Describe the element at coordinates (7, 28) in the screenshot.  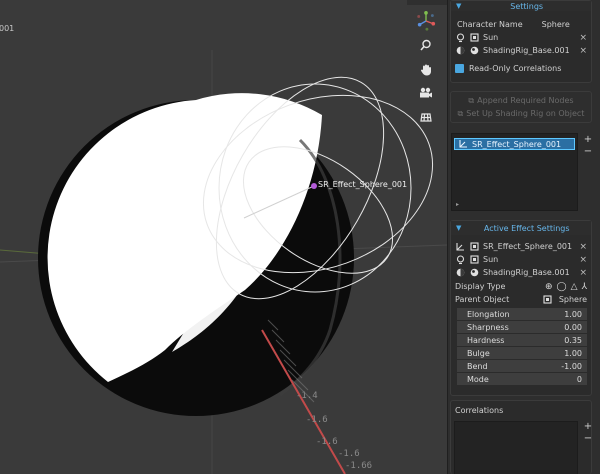
I see `viewport-object-name: 001` at that location.